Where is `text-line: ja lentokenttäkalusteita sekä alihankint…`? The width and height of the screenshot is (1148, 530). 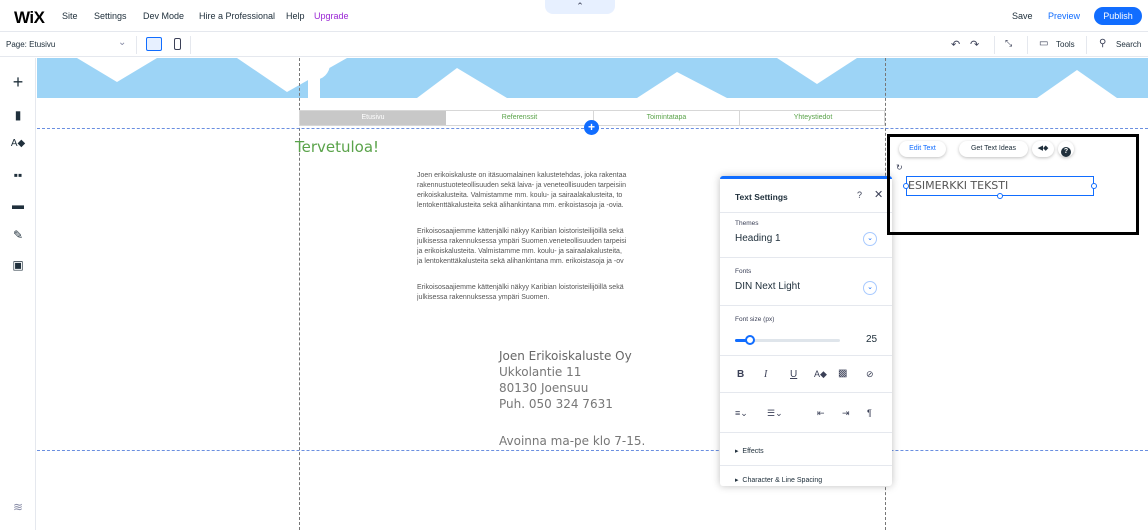
text-line: ja lentokenttäkalusteita sekä alihankint… is located at coordinates (520, 261).